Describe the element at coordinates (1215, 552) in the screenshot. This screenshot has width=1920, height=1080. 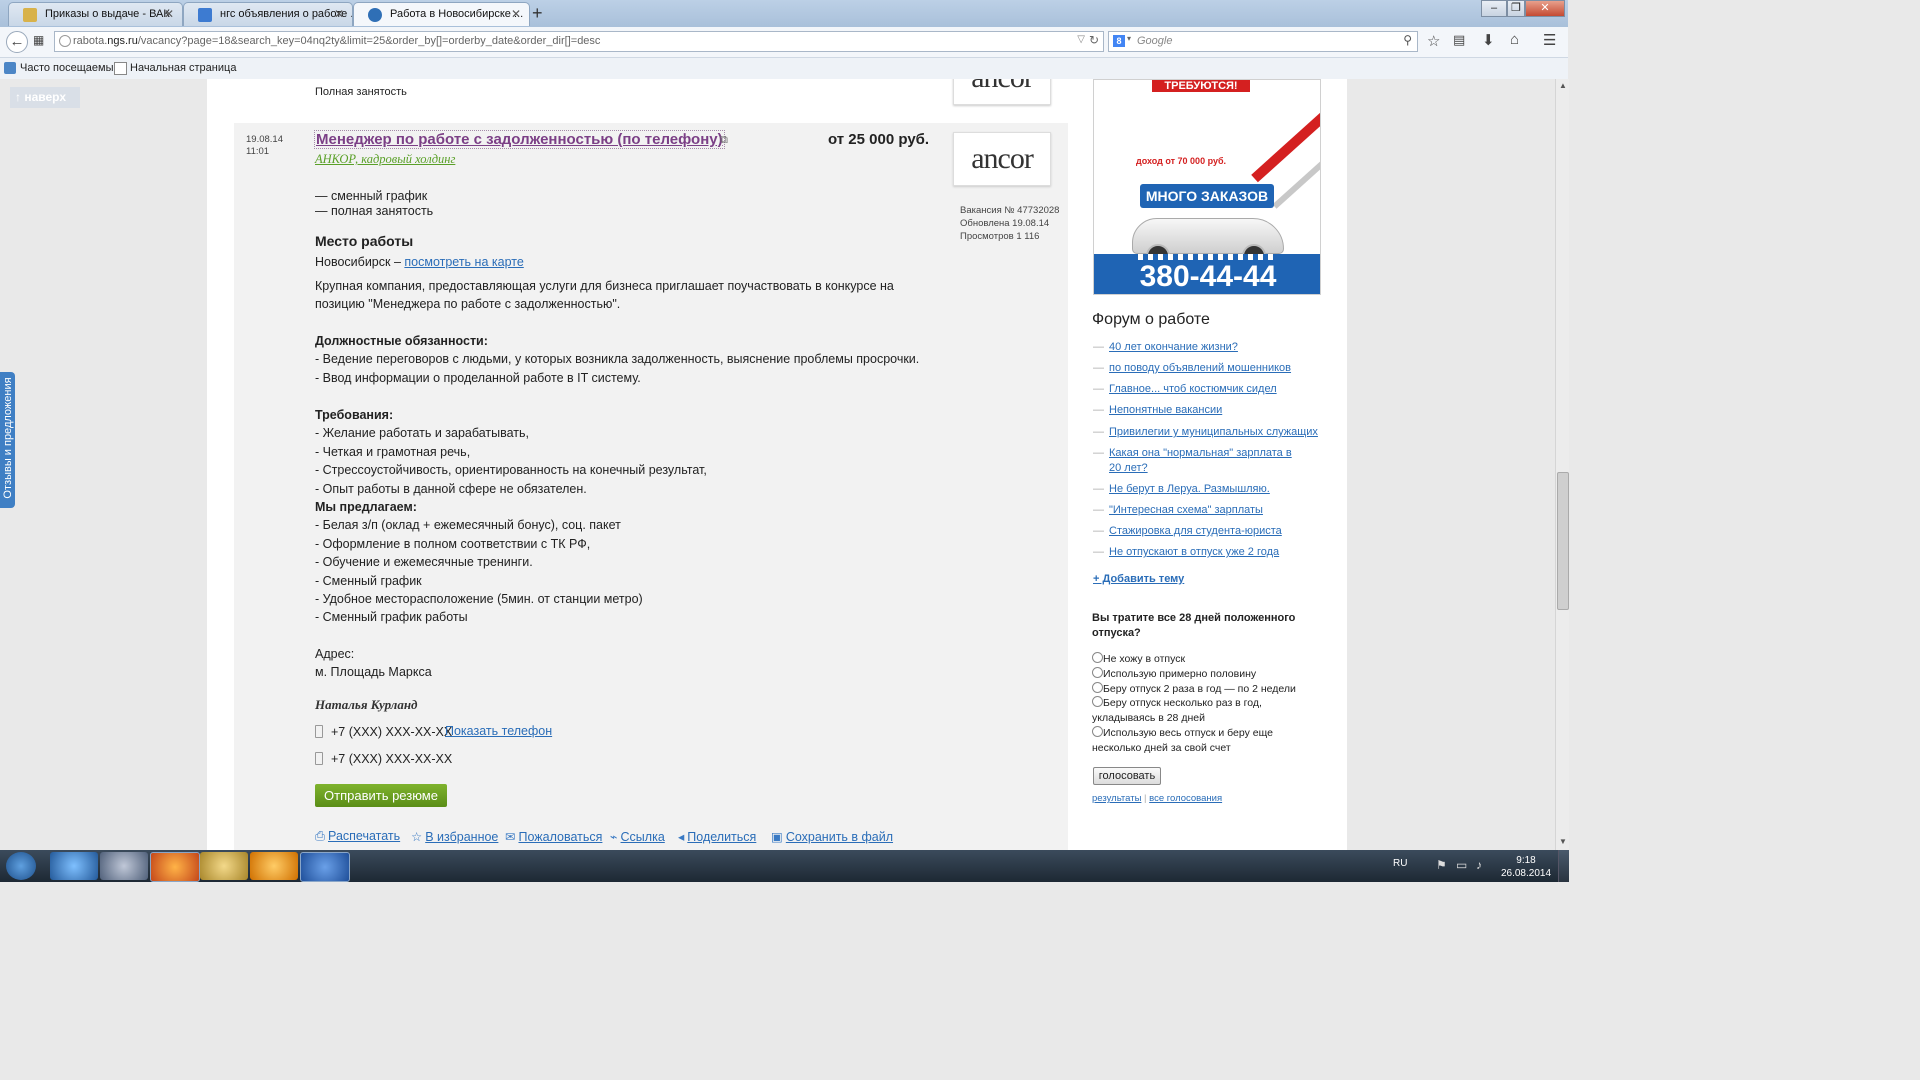
I see `forum-topic-link: Не отпускают в отпуск уже 2 года` at that location.